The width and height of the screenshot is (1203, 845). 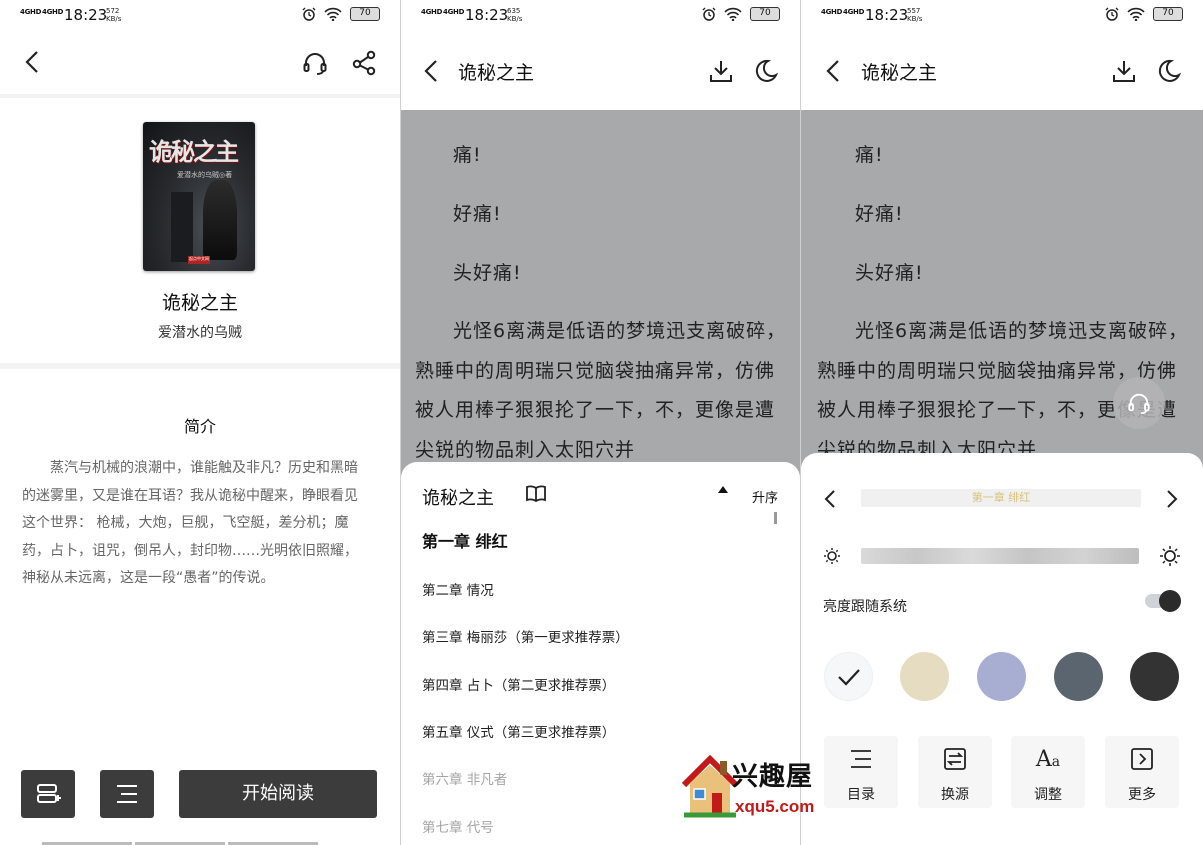 I want to click on next-chapter-icon, so click(x=1171, y=499).